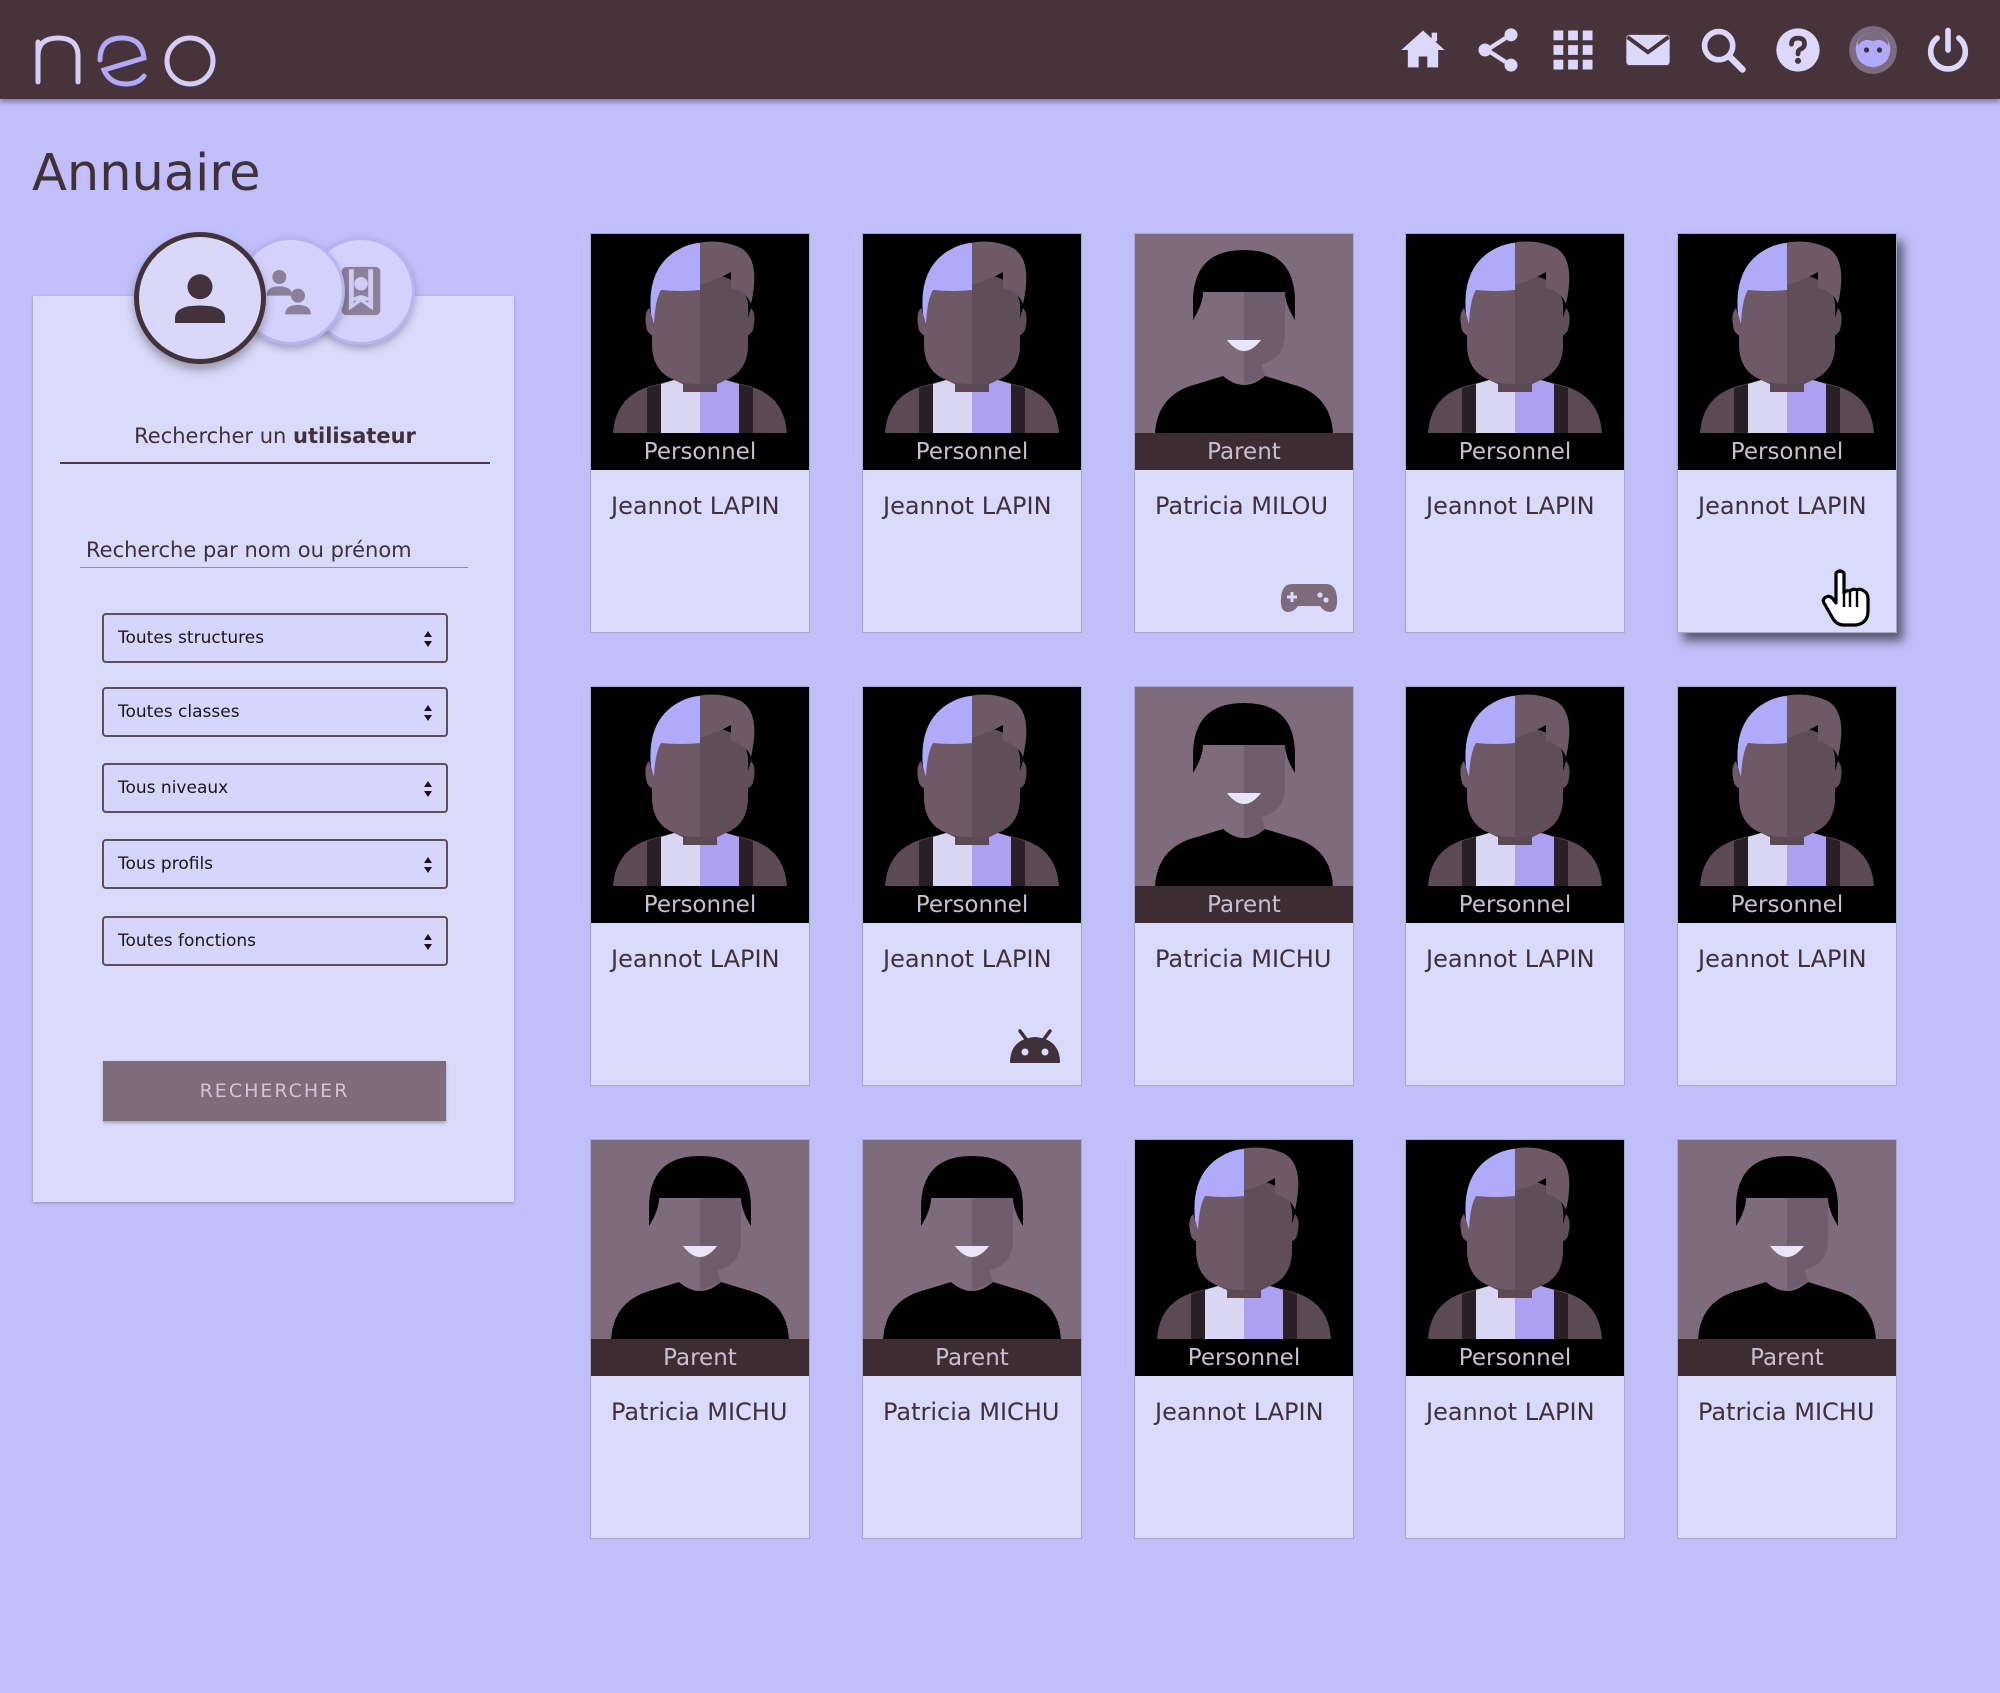 Image resolution: width=2000 pixels, height=1693 pixels. Describe the element at coordinates (1242, 506) in the screenshot. I see `user-name: Patricia MILOU` at that location.